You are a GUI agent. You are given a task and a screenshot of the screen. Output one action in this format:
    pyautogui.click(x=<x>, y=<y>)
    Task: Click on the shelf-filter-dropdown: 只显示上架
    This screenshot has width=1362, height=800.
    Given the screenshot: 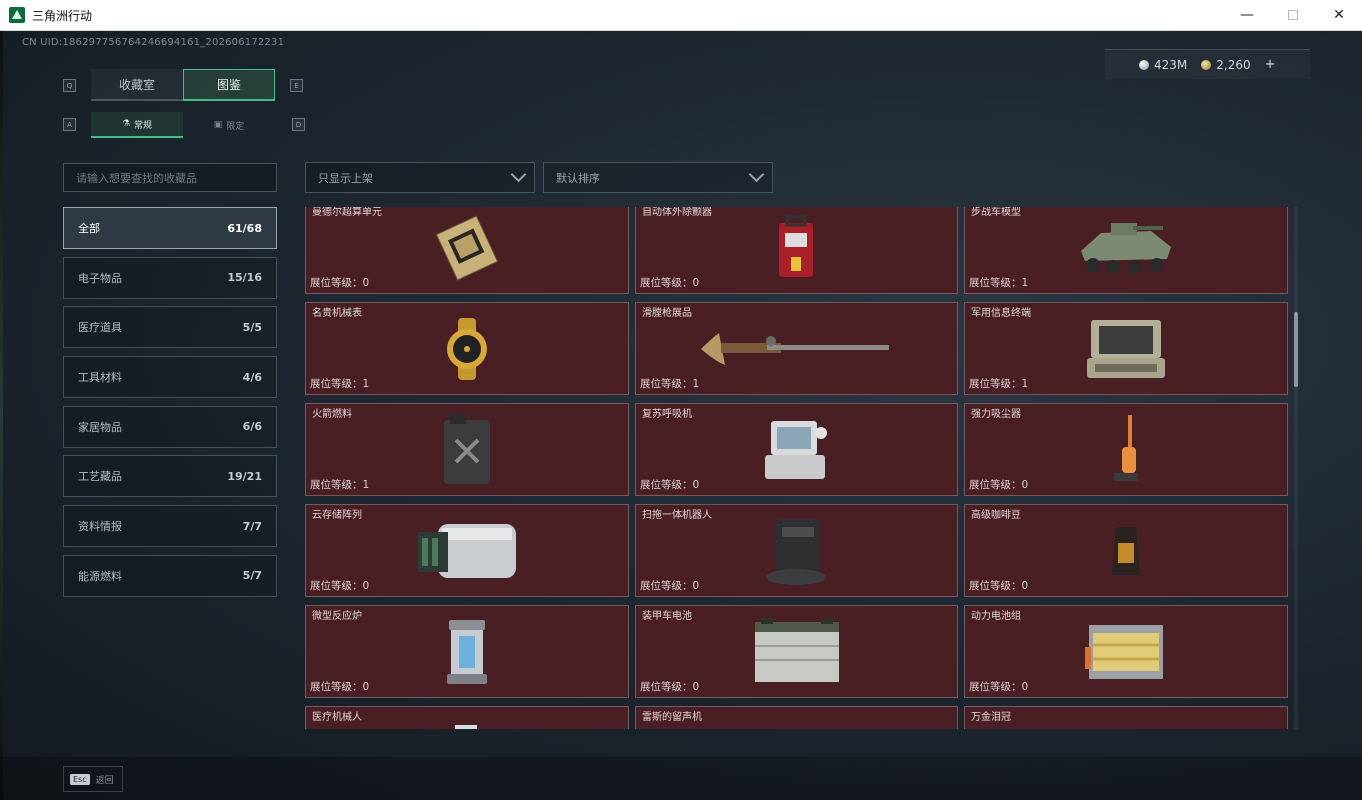 What is the action you would take?
    pyautogui.click(x=420, y=177)
    